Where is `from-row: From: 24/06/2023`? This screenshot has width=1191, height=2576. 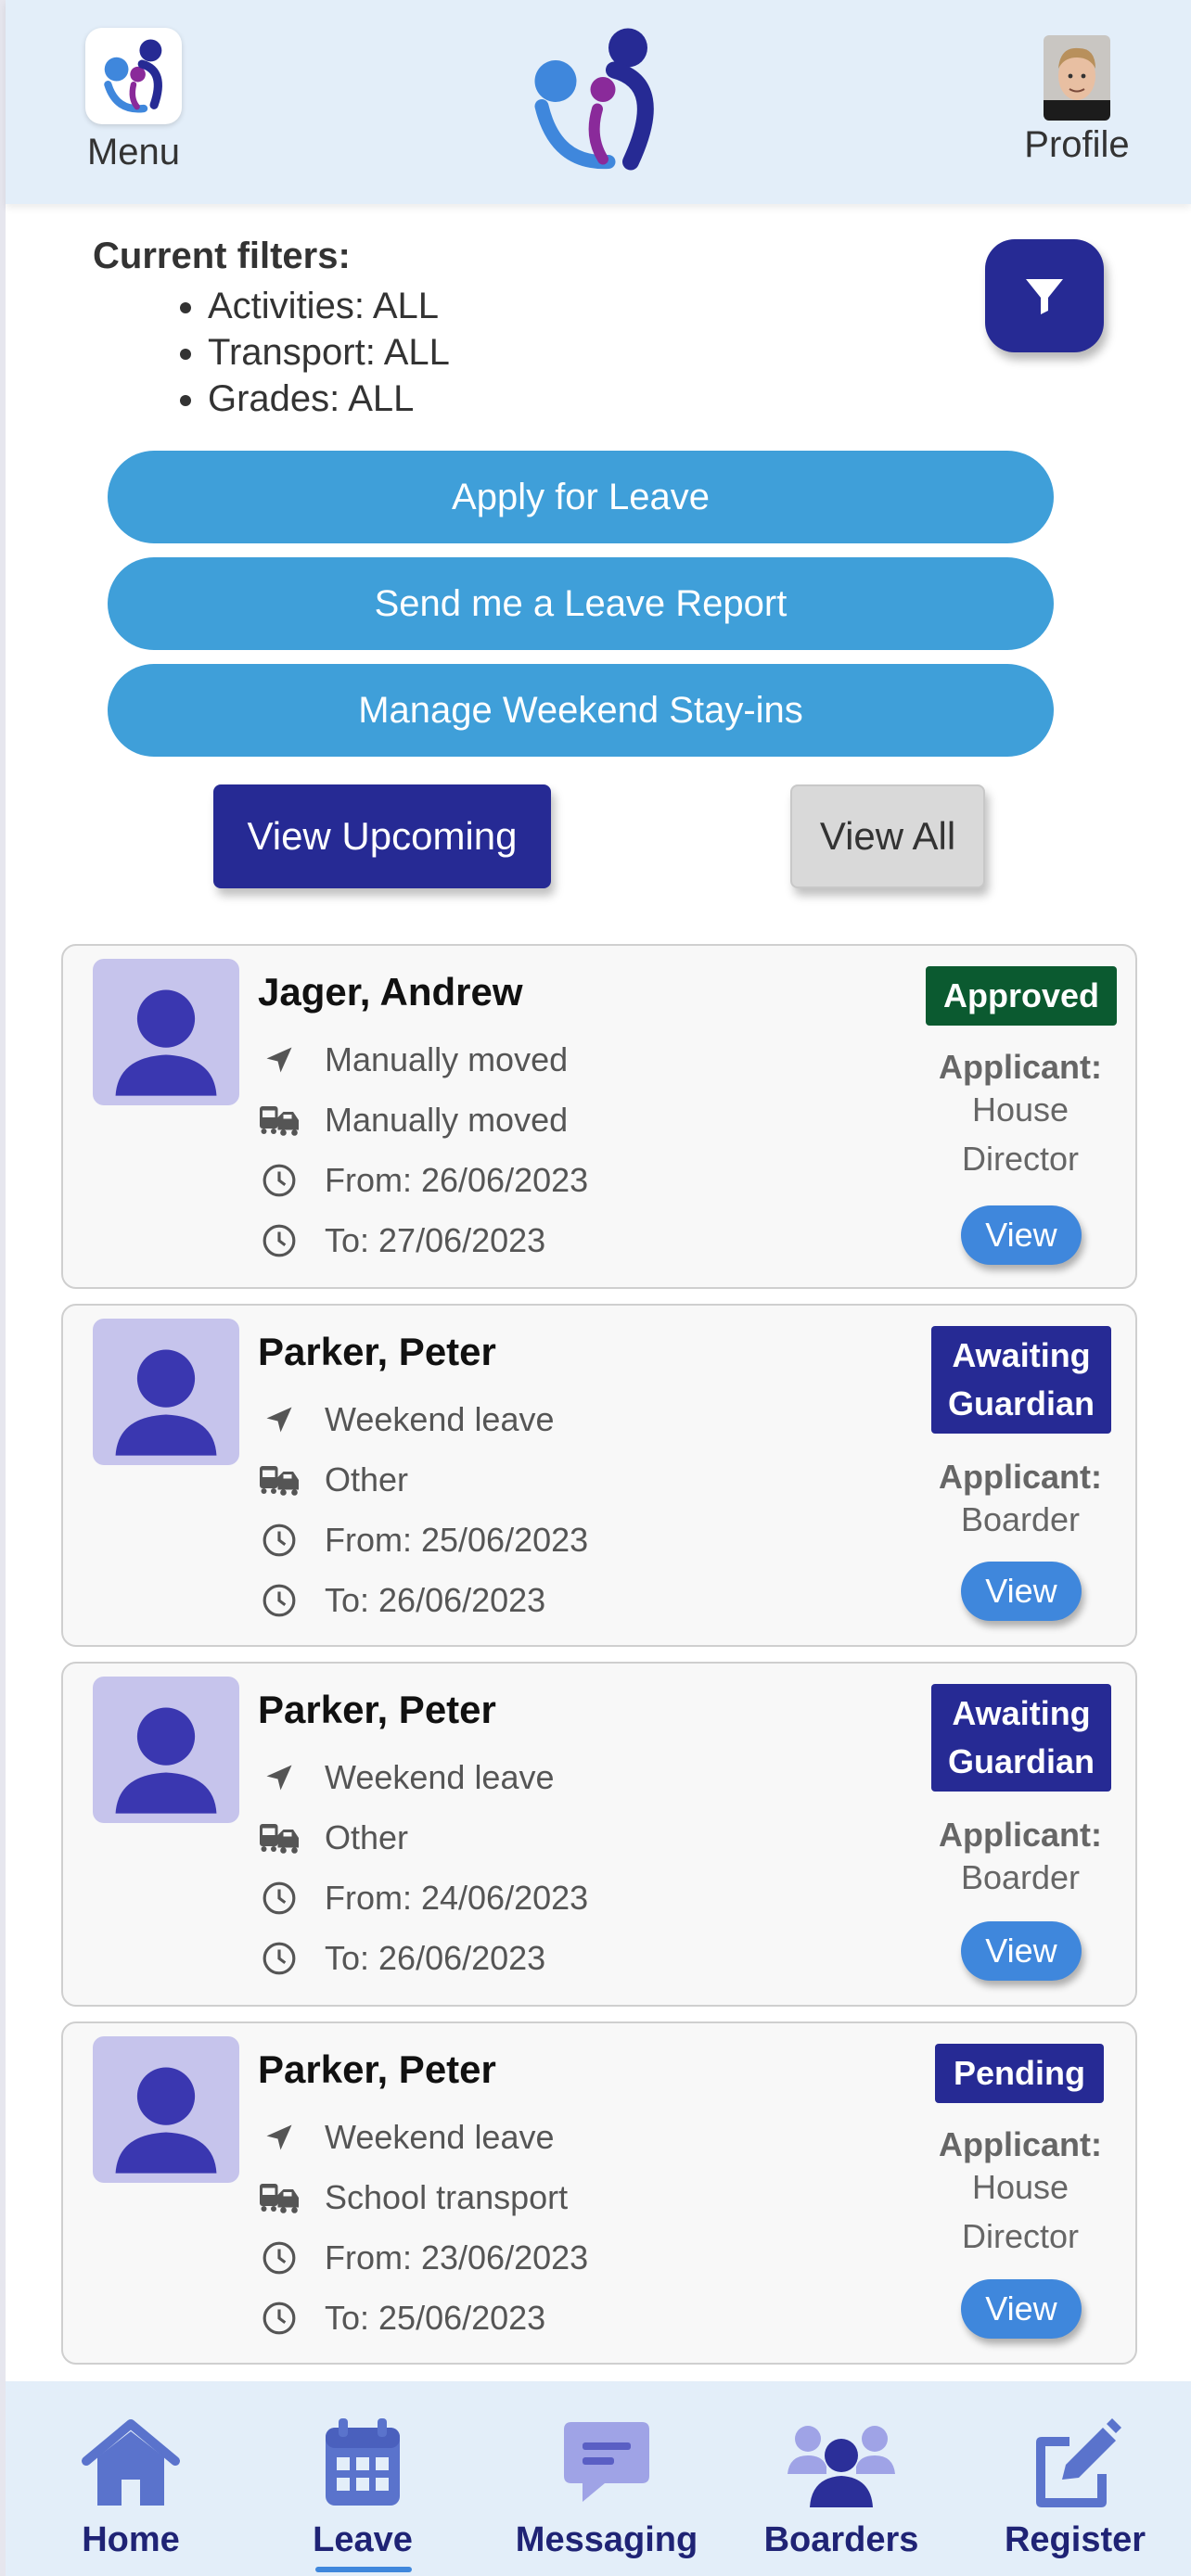 from-row: From: 24/06/2023 is located at coordinates (423, 1898).